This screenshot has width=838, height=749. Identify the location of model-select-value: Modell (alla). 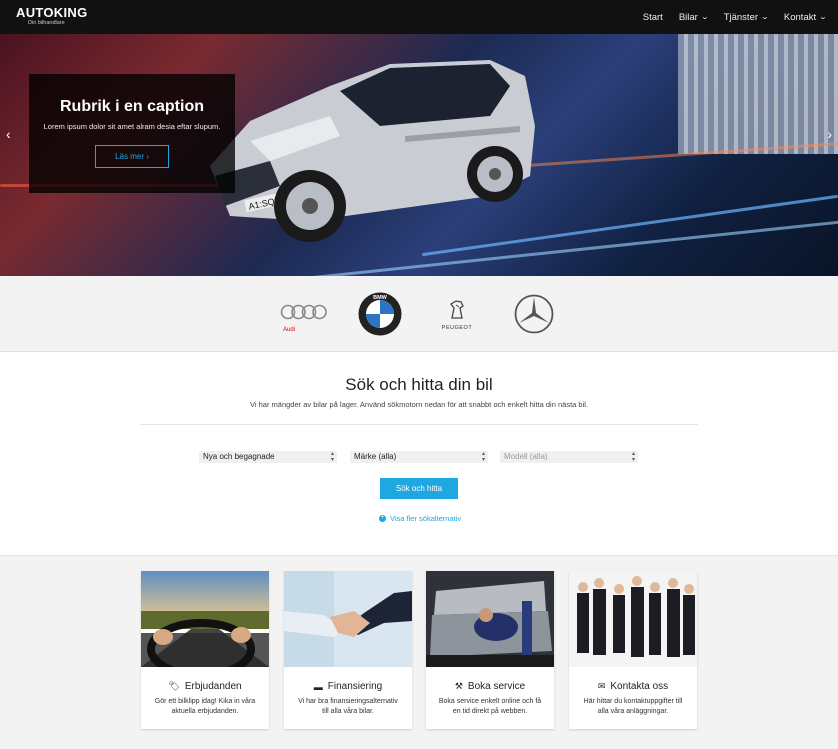
(526, 456).